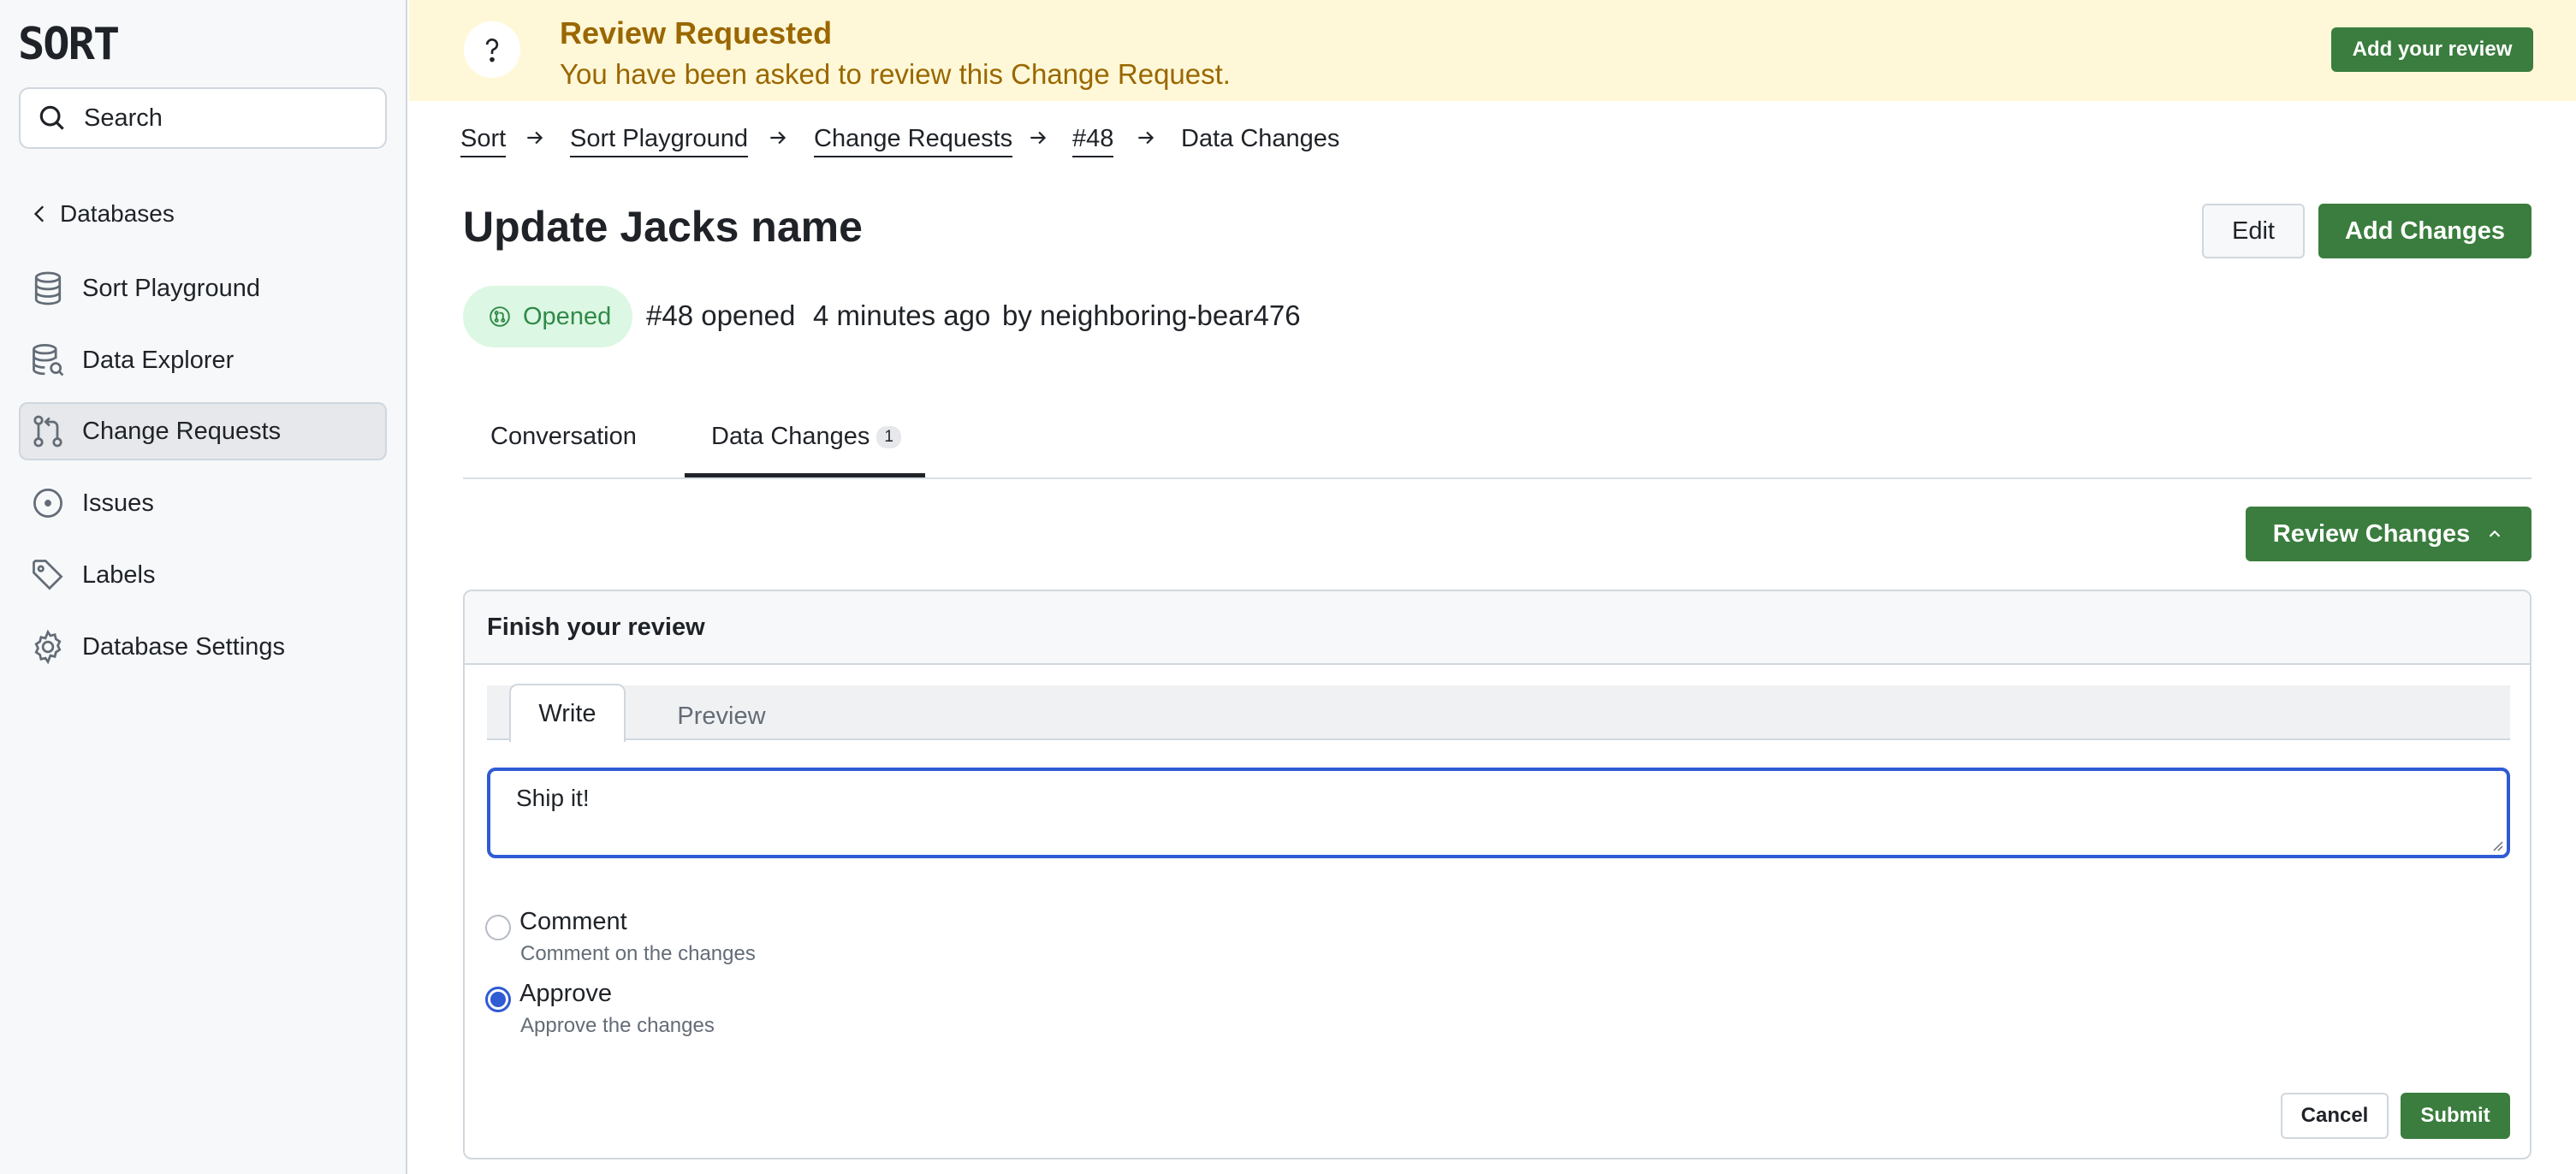  Describe the element at coordinates (182, 431) in the screenshot. I see `sidebar-item-label: Change Requests` at that location.